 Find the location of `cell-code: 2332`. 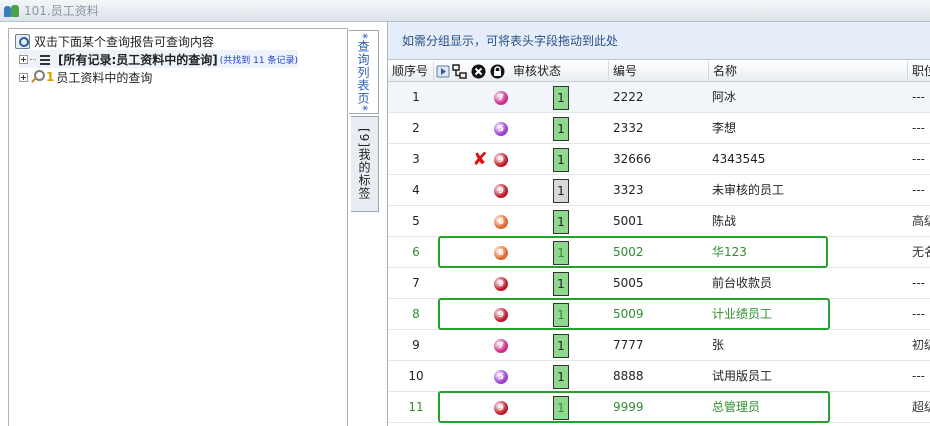

cell-code: 2332 is located at coordinates (628, 128).